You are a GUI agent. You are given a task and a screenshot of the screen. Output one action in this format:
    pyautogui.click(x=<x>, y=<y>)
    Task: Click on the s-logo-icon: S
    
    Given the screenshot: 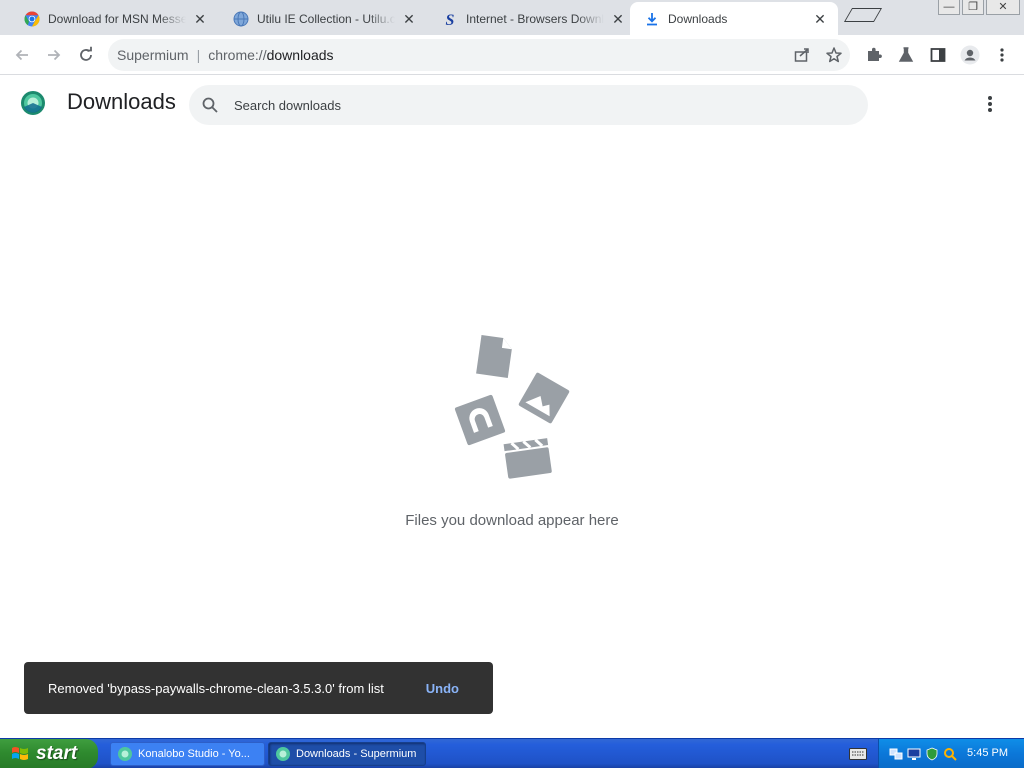 What is the action you would take?
    pyautogui.click(x=450, y=19)
    